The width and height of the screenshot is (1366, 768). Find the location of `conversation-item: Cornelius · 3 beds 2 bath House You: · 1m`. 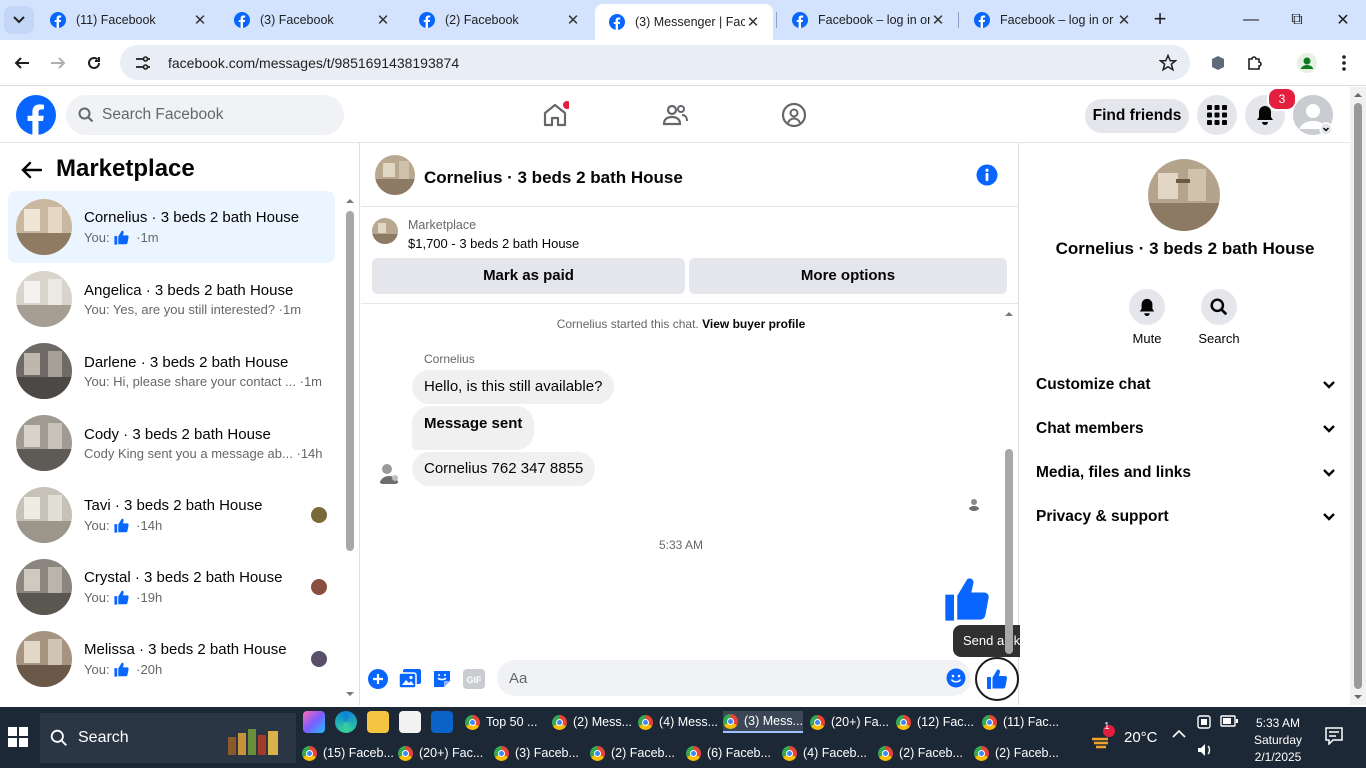

conversation-item: Cornelius · 3 beds 2 bath House You: · 1m is located at coordinates (171, 227).